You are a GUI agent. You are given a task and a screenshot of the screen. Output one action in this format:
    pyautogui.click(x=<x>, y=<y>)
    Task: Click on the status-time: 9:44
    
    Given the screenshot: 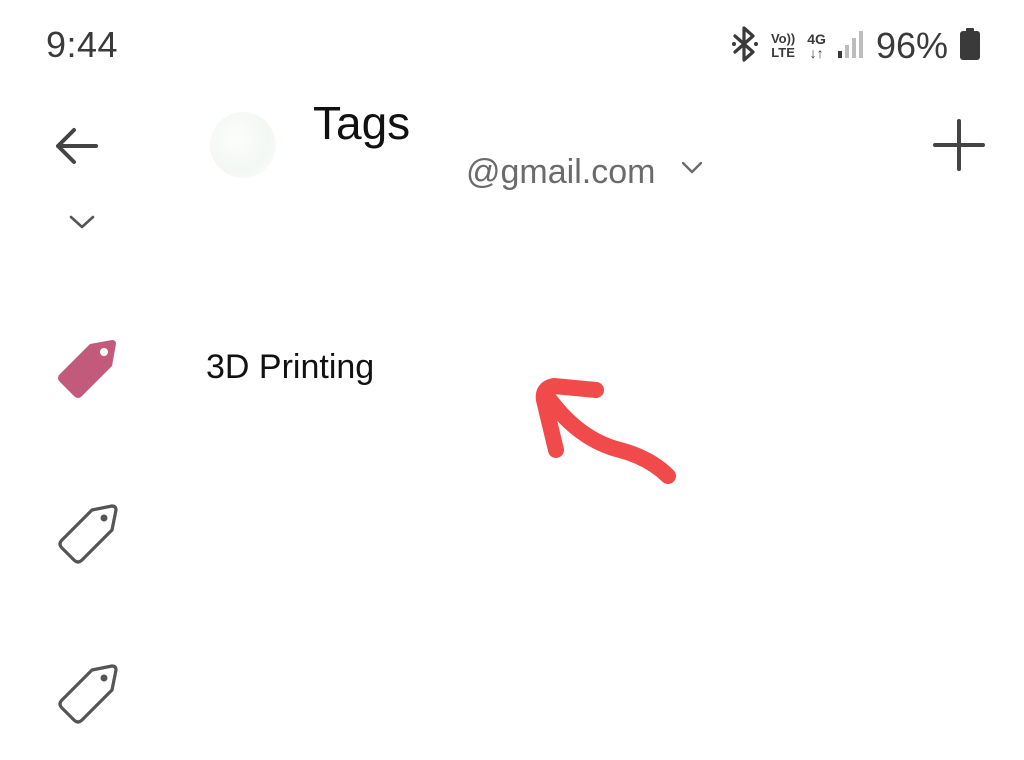 What is the action you would take?
    pyautogui.click(x=82, y=44)
    